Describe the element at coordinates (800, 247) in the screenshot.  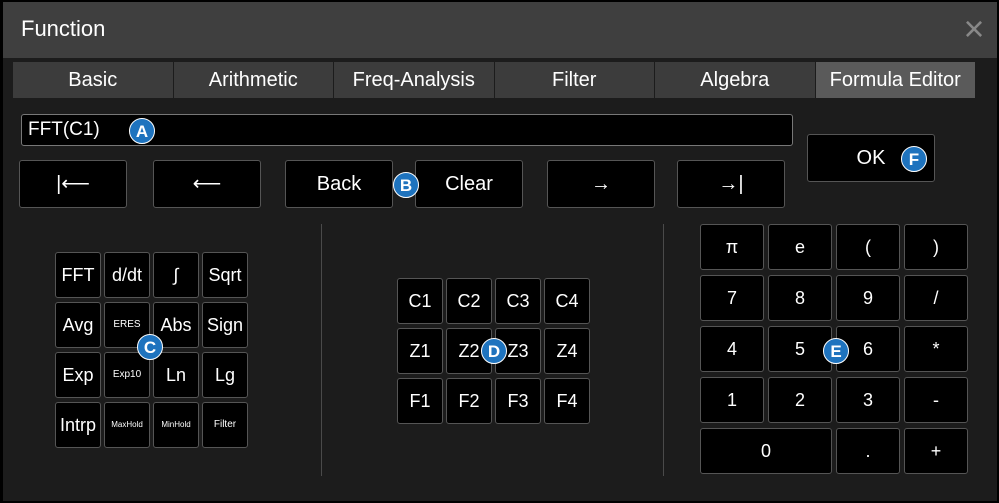
I see `key-e: e` at that location.